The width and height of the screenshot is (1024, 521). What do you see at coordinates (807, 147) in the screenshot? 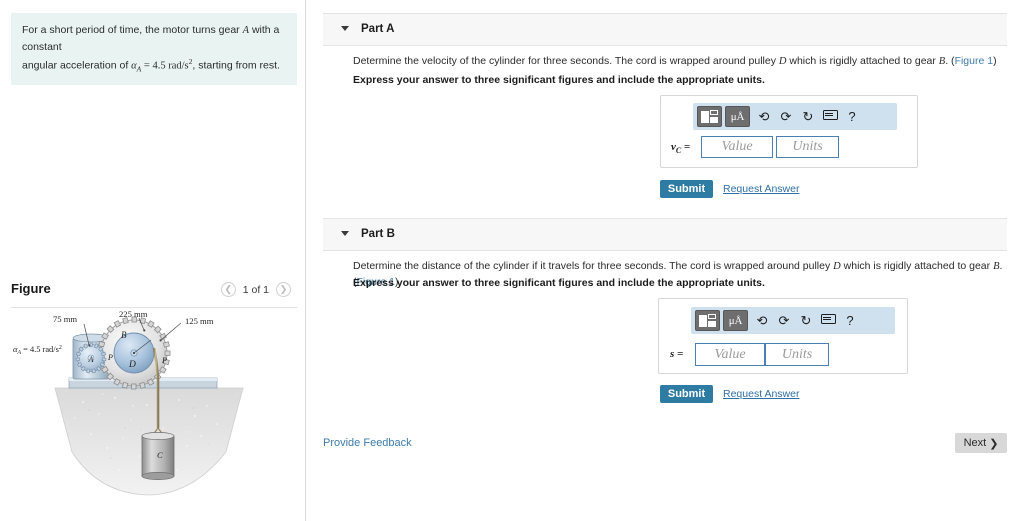
I see `part-a-units-input: Units` at bounding box center [807, 147].